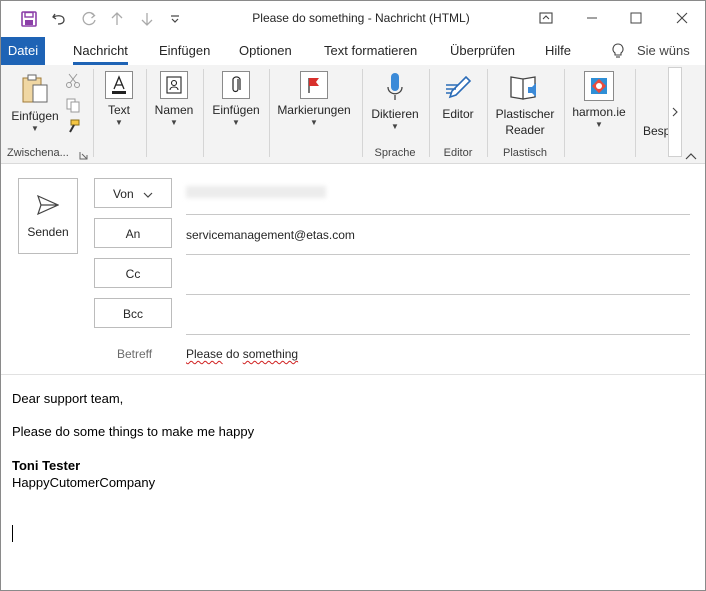 The width and height of the screenshot is (706, 591). Describe the element at coordinates (232, 354) in the screenshot. I see `subject-word: do` at that location.